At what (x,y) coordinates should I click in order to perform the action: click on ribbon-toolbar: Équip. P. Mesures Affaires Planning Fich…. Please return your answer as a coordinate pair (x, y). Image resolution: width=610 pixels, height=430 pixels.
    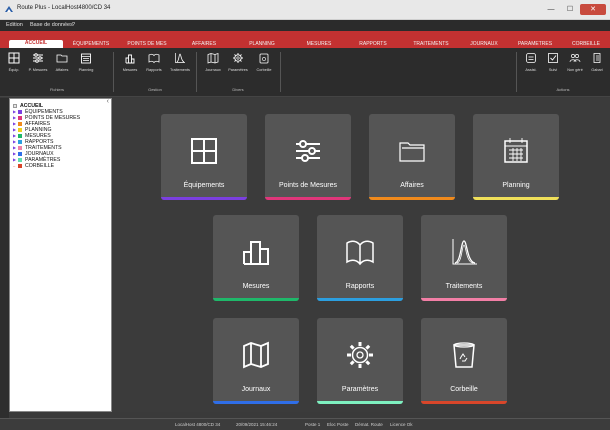
    Looking at the image, I should click on (305, 72).